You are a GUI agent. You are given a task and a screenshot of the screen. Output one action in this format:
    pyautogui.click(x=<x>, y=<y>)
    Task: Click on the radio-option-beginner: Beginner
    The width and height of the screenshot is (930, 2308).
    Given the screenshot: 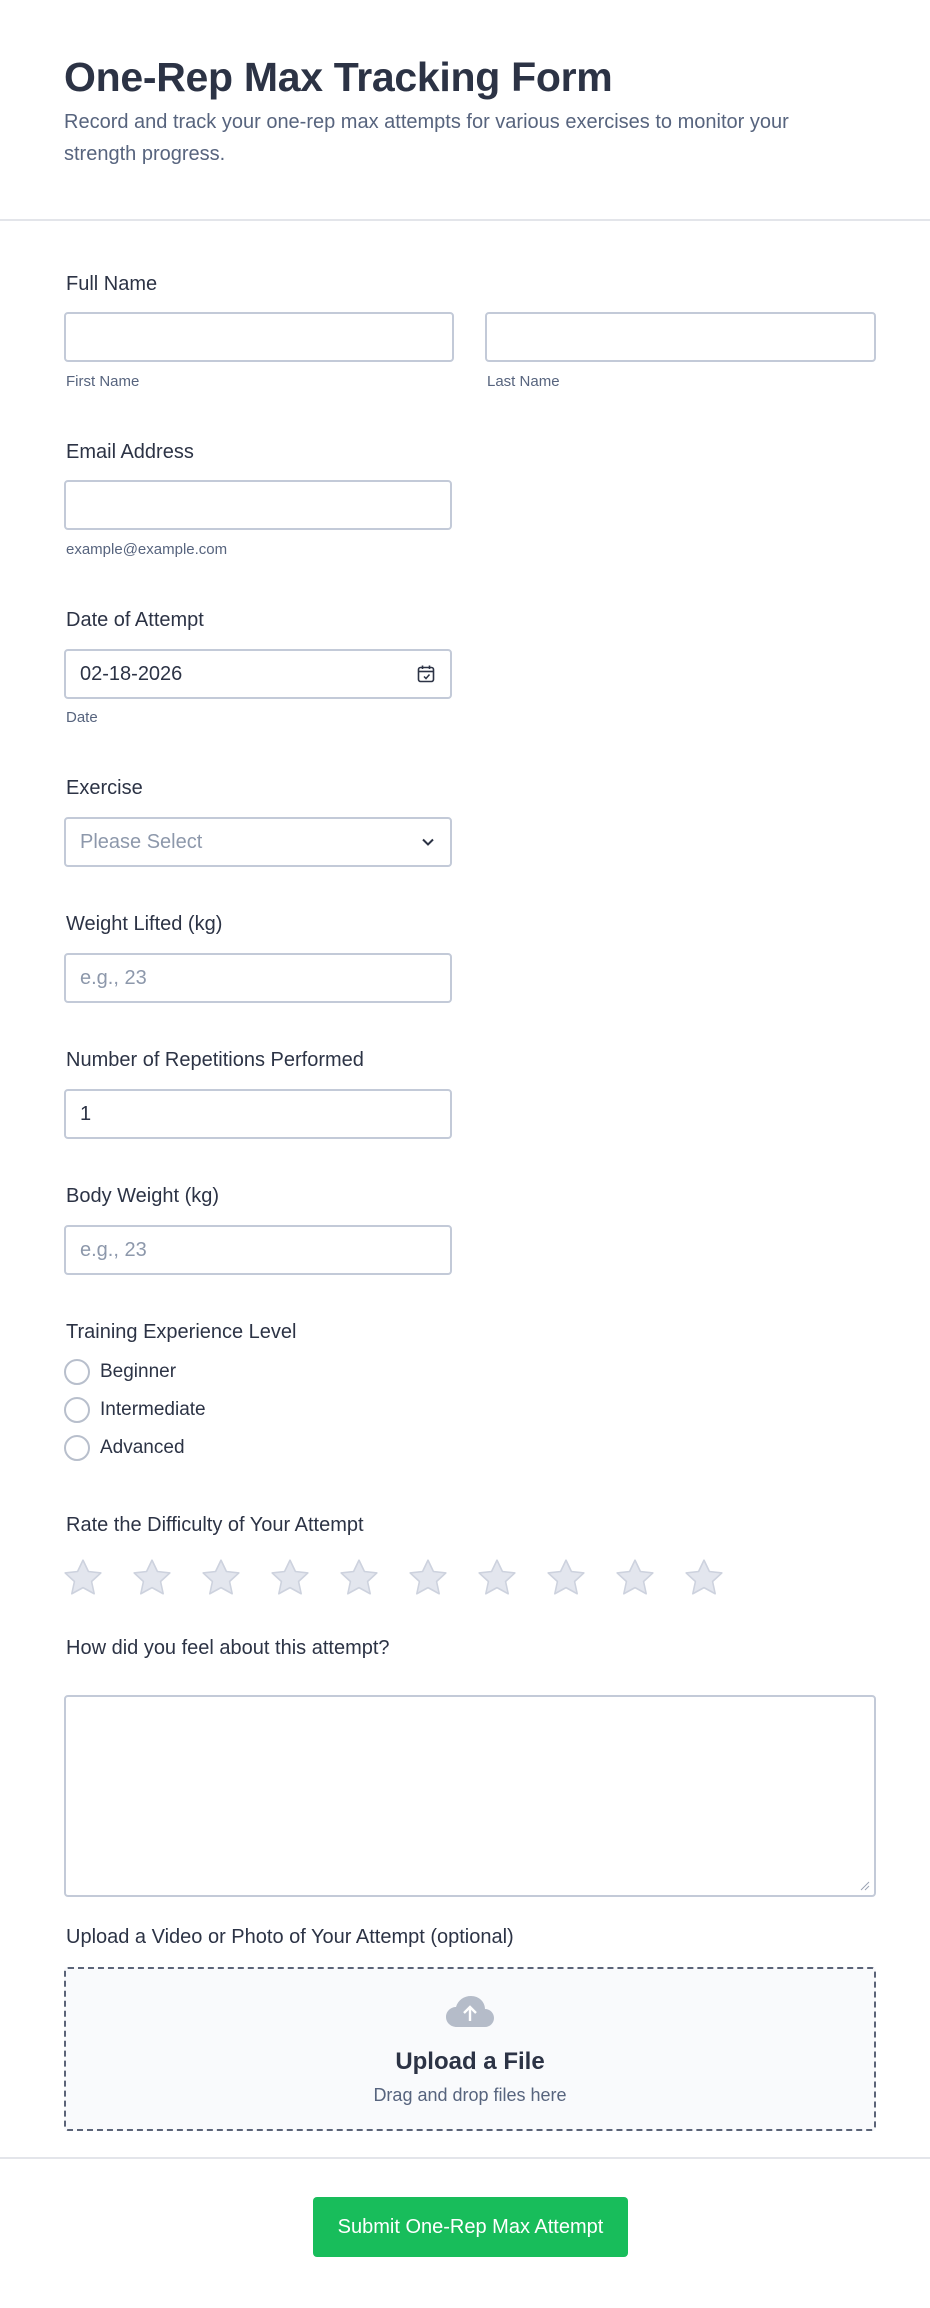 What is the action you would take?
    pyautogui.click(x=120, y=1372)
    